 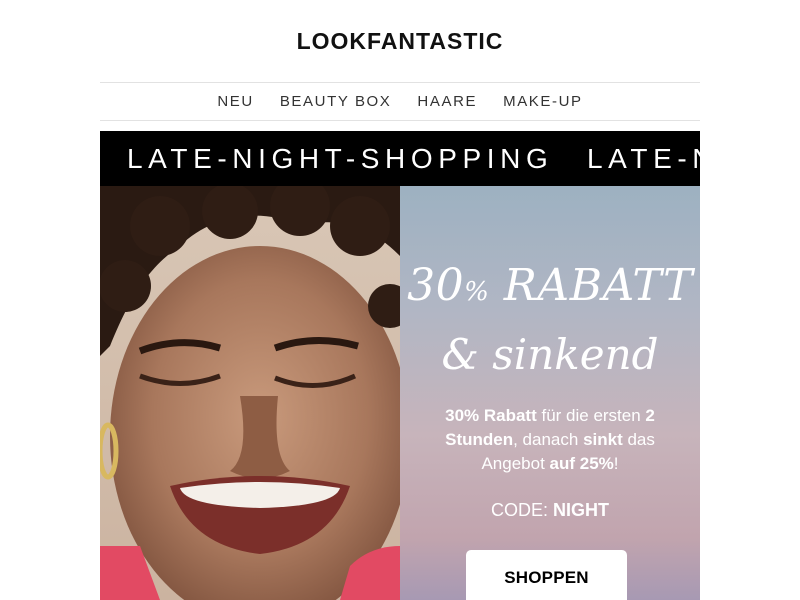 I want to click on nav-item-haare: HAARE, so click(x=447, y=101).